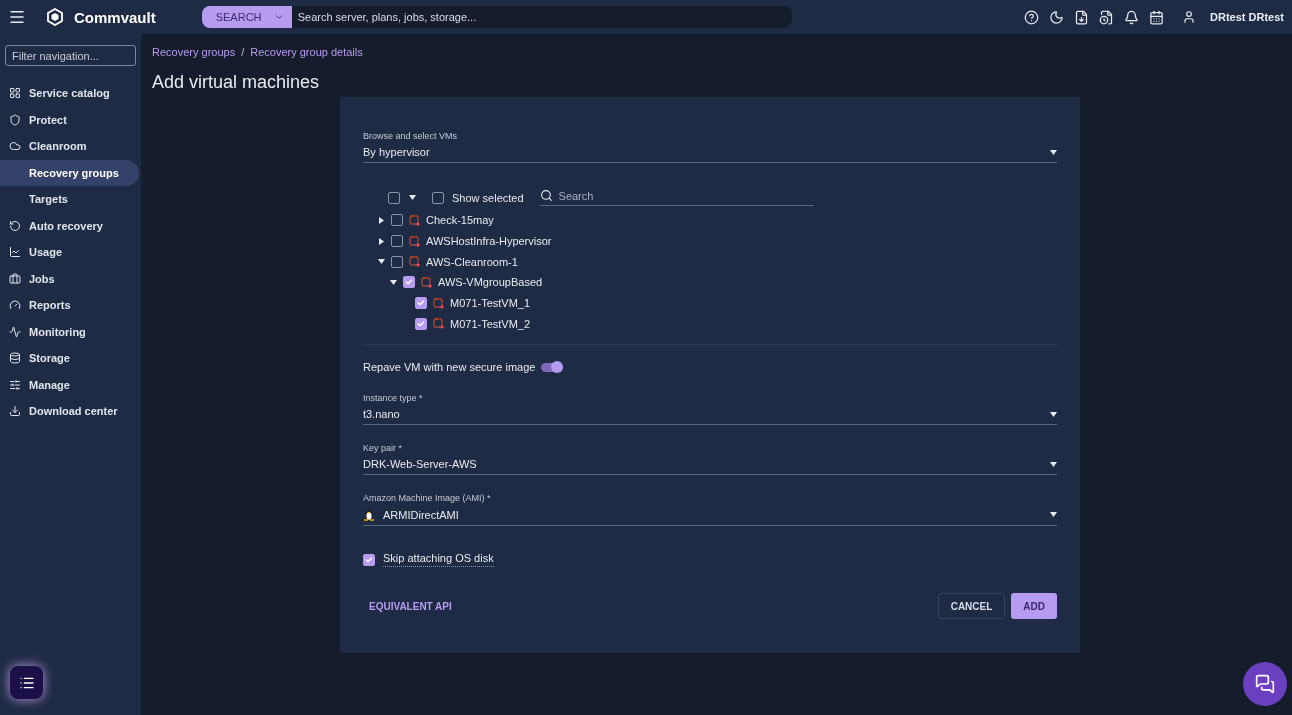  What do you see at coordinates (438, 560) in the screenshot?
I see `skip-os-disk-label: Skip attaching OS disk` at bounding box center [438, 560].